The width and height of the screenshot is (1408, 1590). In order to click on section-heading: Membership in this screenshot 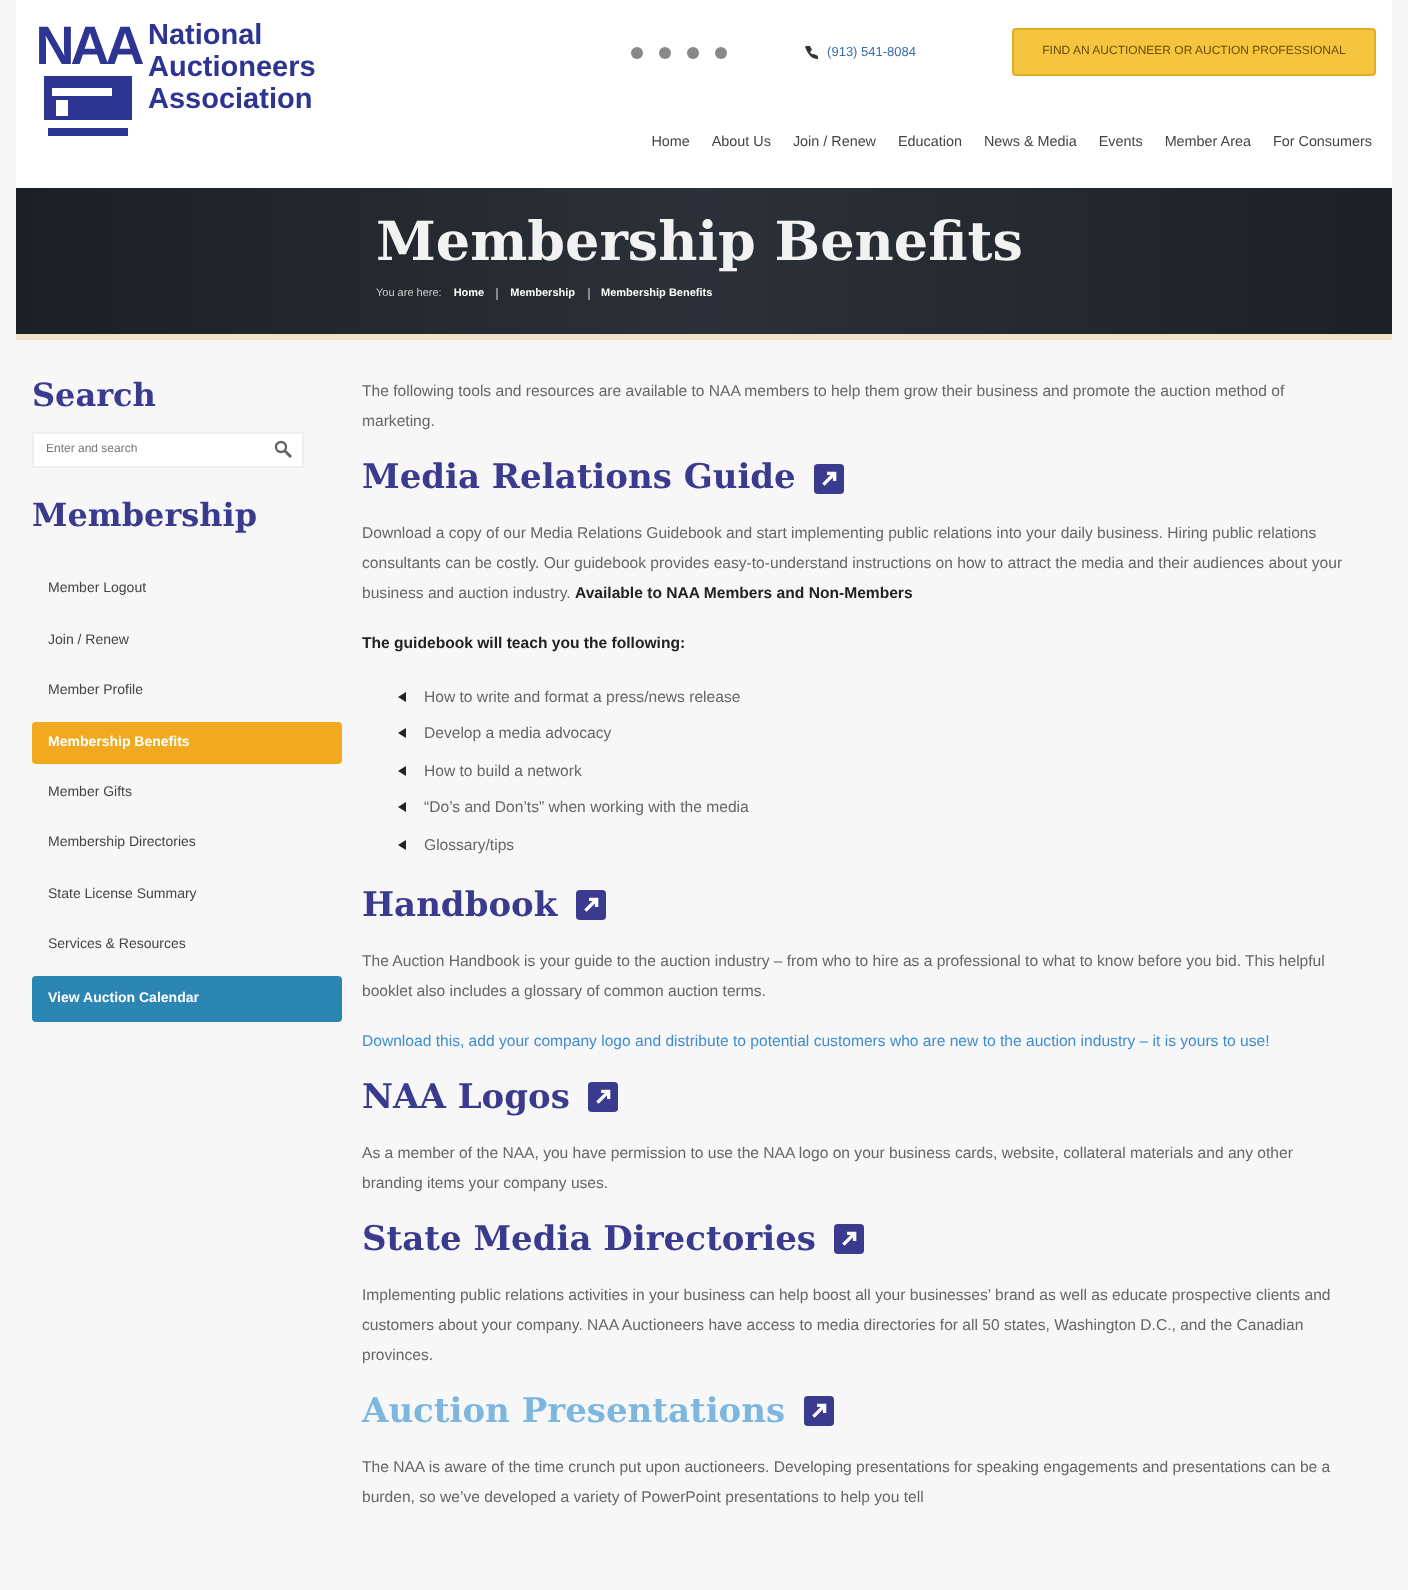, I will do `click(146, 516)`.